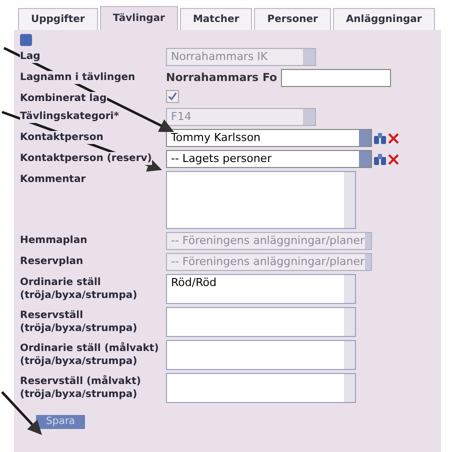 The width and height of the screenshot is (449, 452). What do you see at coordinates (52, 261) in the screenshot?
I see `field-label: Reservplan` at bounding box center [52, 261].